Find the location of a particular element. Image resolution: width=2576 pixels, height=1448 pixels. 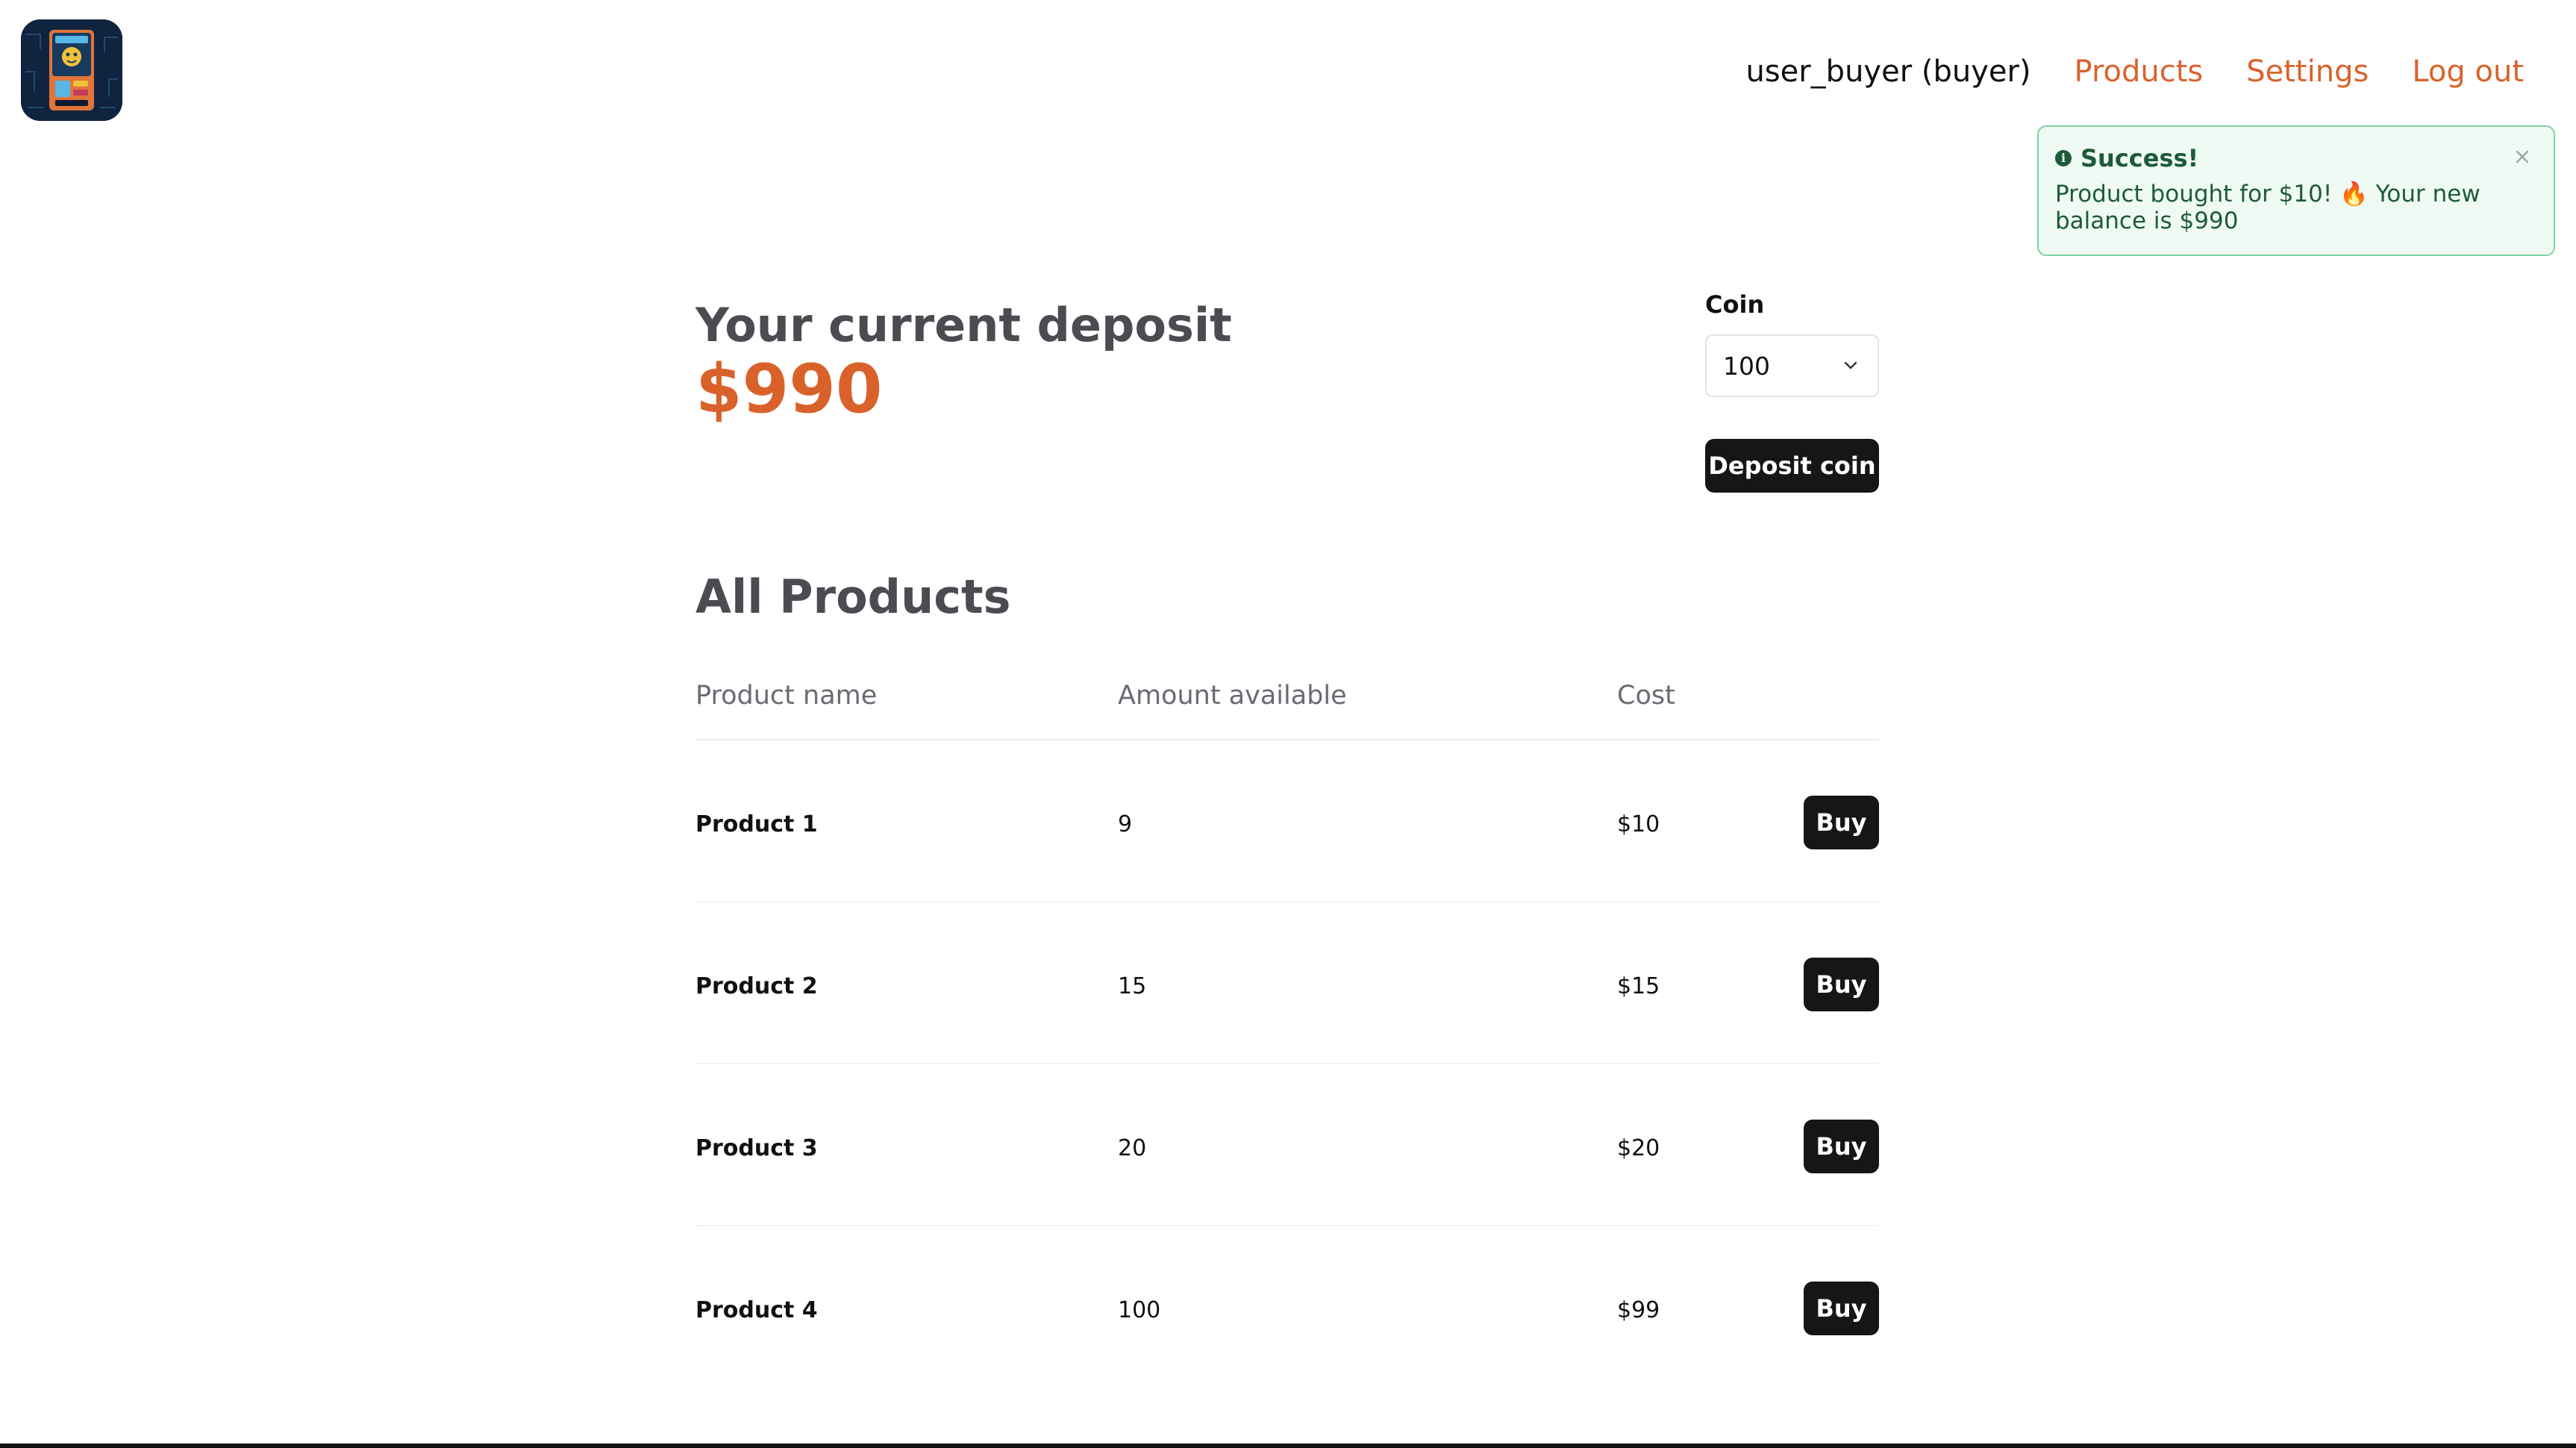

window-bottom-edge is located at coordinates (1288, 1446).